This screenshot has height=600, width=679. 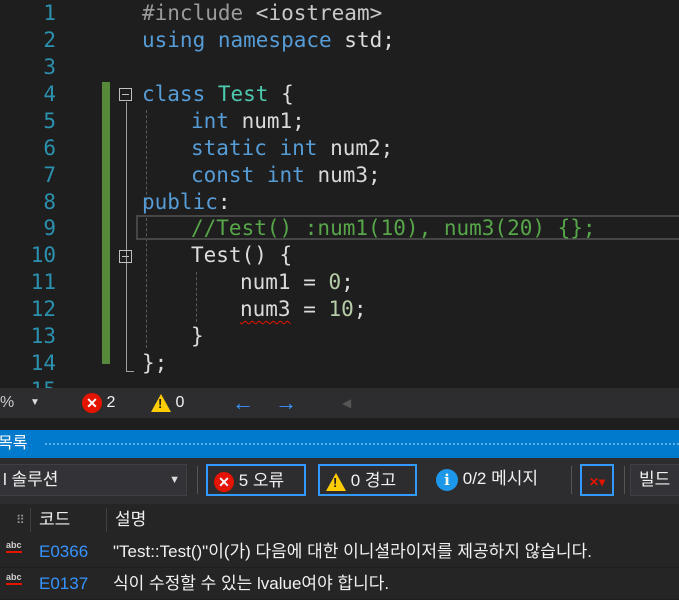 What do you see at coordinates (63, 551) in the screenshot?
I see `error-code-link: E0366` at bounding box center [63, 551].